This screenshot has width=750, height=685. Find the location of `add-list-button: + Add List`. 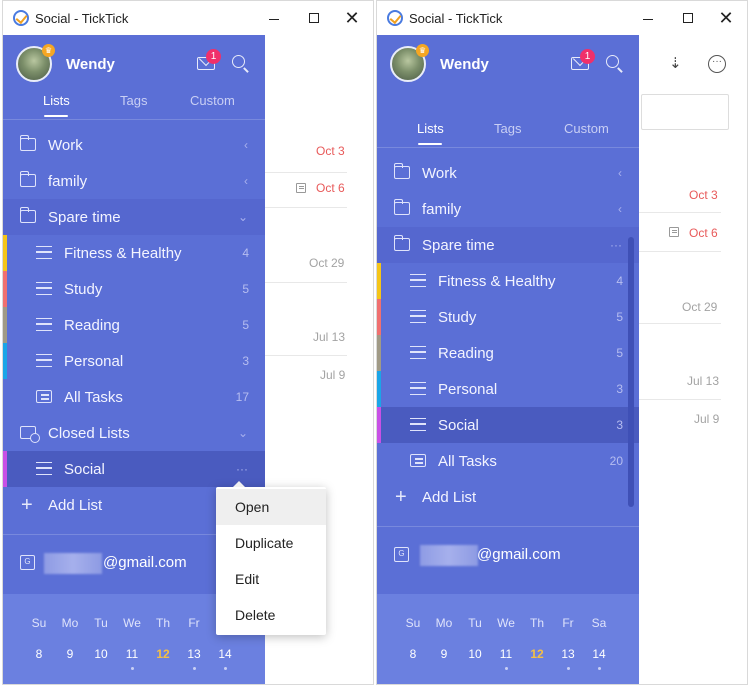

add-list-button: + Add List is located at coordinates (508, 497).